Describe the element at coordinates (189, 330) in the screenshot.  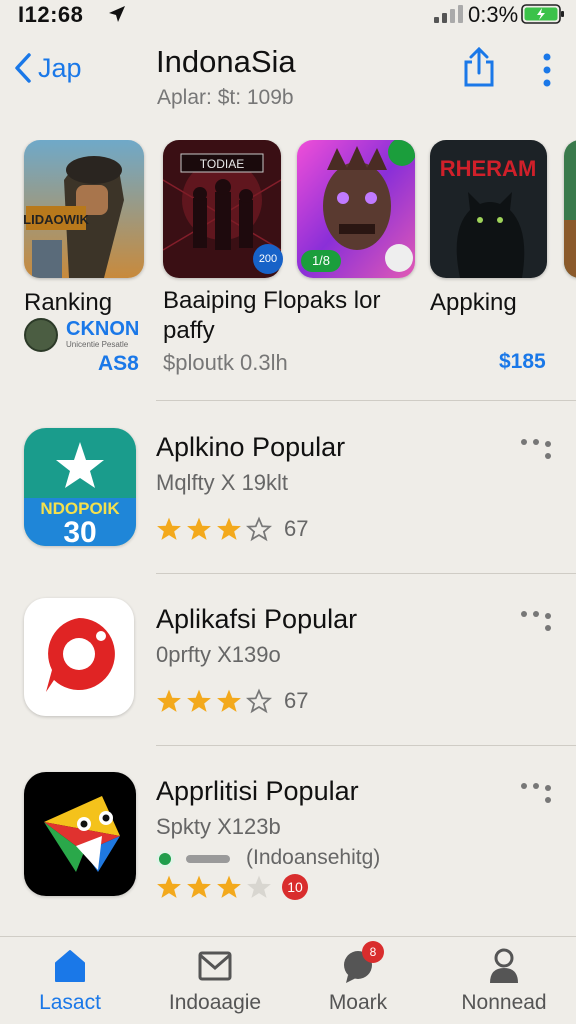
I see `card-title-line2: paffy` at that location.